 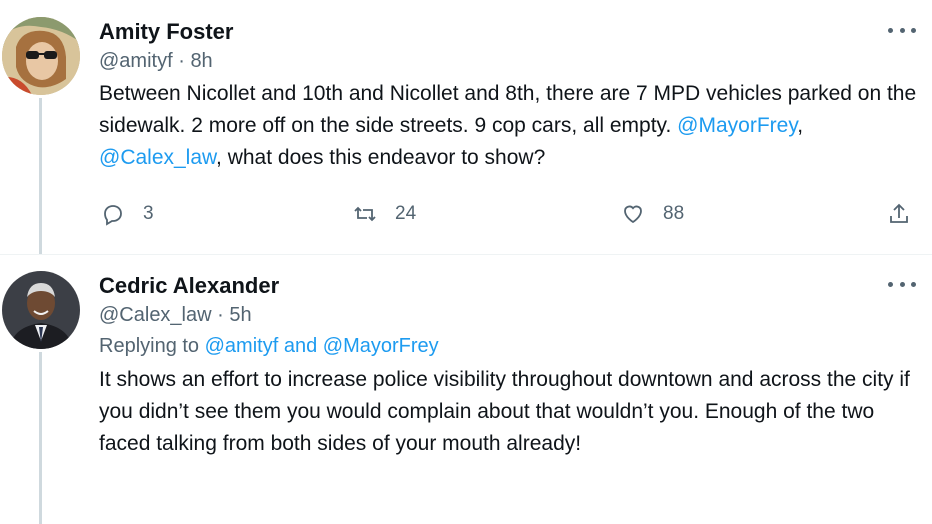 What do you see at coordinates (508, 315) in the screenshot?
I see `tweet-meta: @Calex_law · 5h` at bounding box center [508, 315].